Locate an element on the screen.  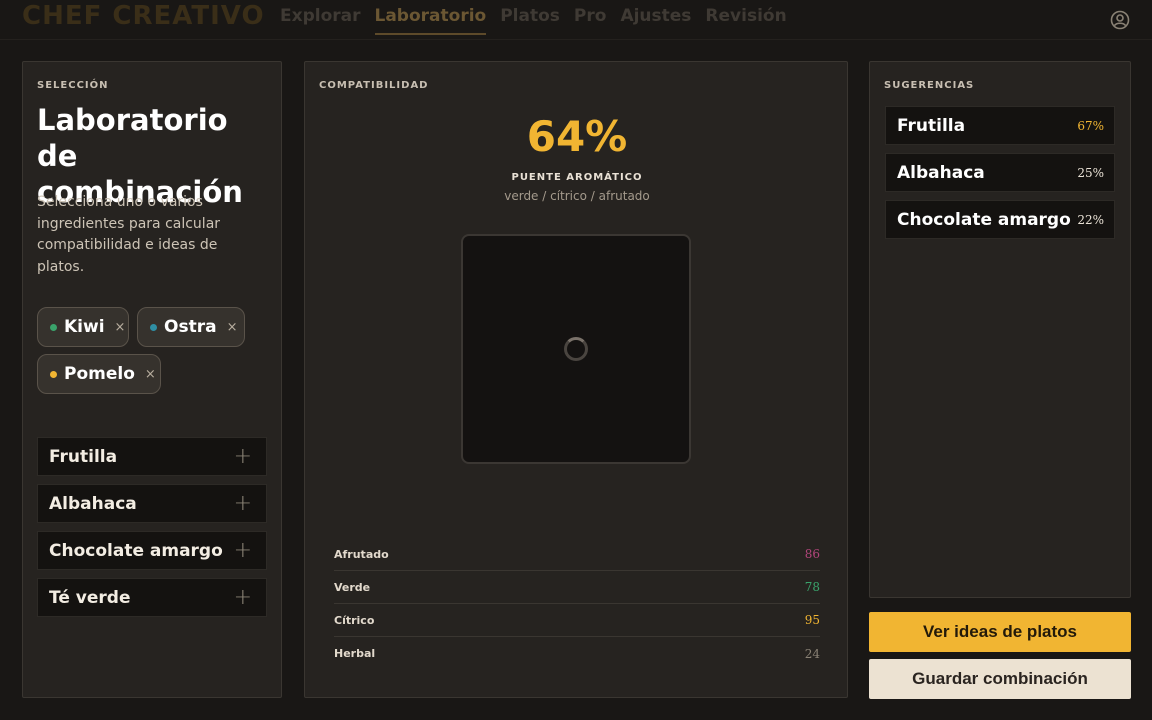
chip-label: Ostra is located at coordinates (190, 327).